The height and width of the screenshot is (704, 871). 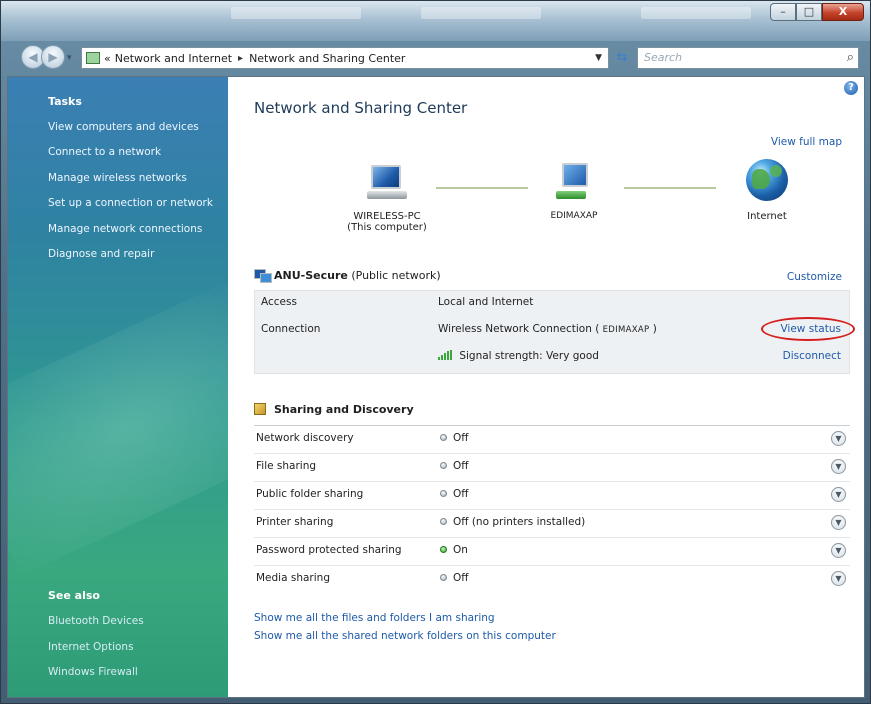 I want to click on breadcrumb-overflow: «, so click(x=107, y=58).